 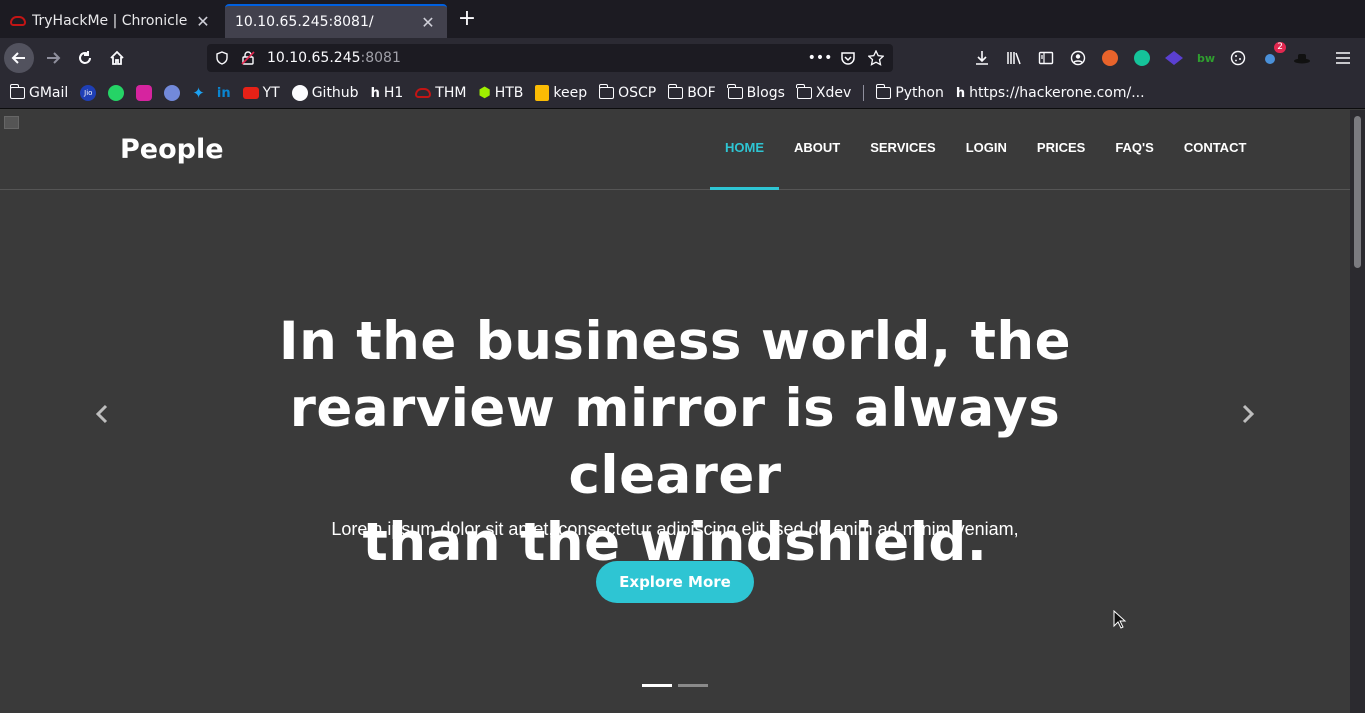 I want to click on bookmark-xdev: Xdev, so click(x=824, y=92).